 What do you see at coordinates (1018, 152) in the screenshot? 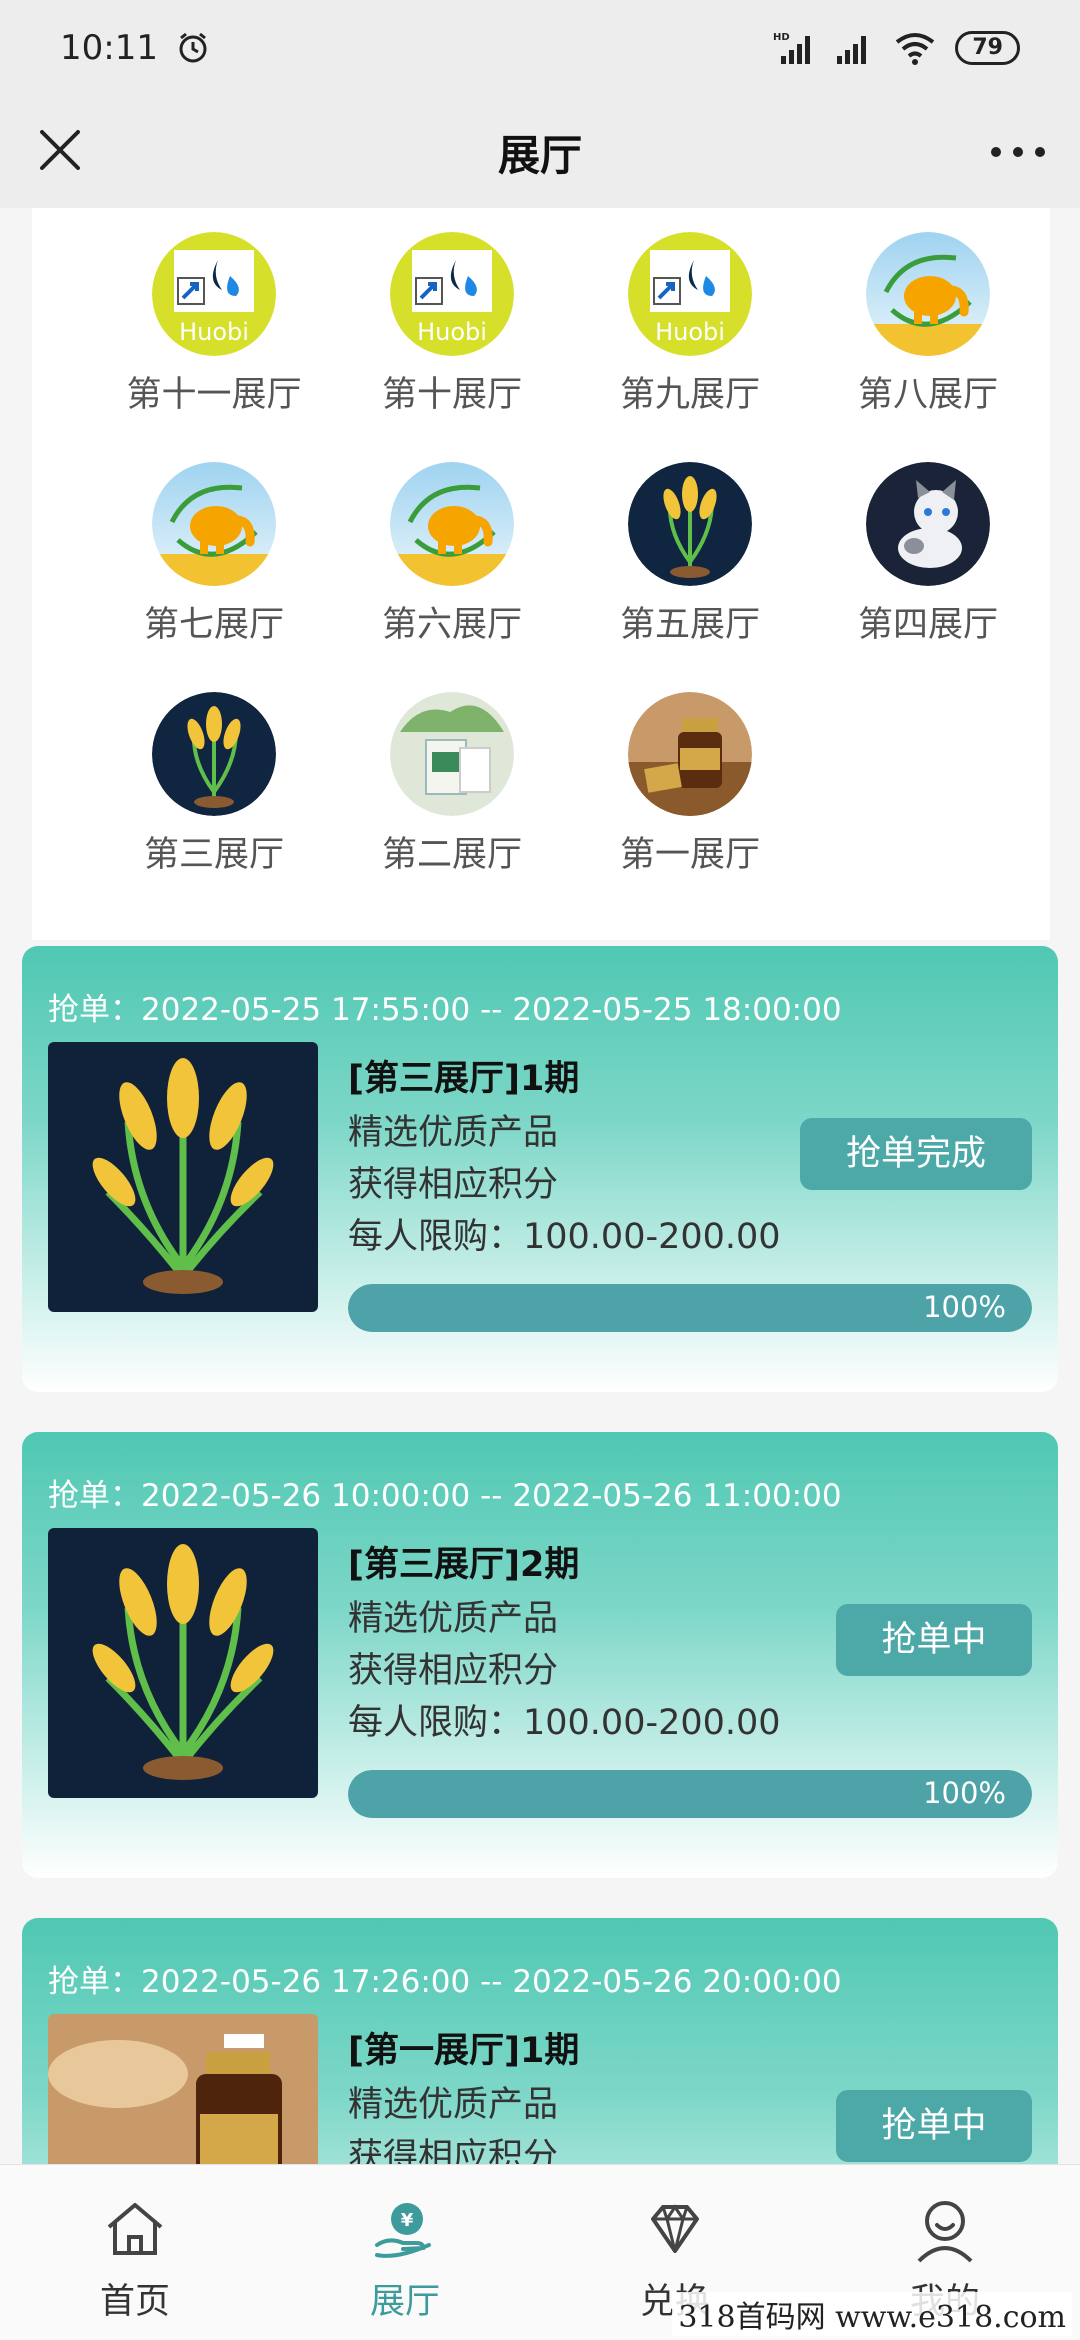
I see `more-icon` at bounding box center [1018, 152].